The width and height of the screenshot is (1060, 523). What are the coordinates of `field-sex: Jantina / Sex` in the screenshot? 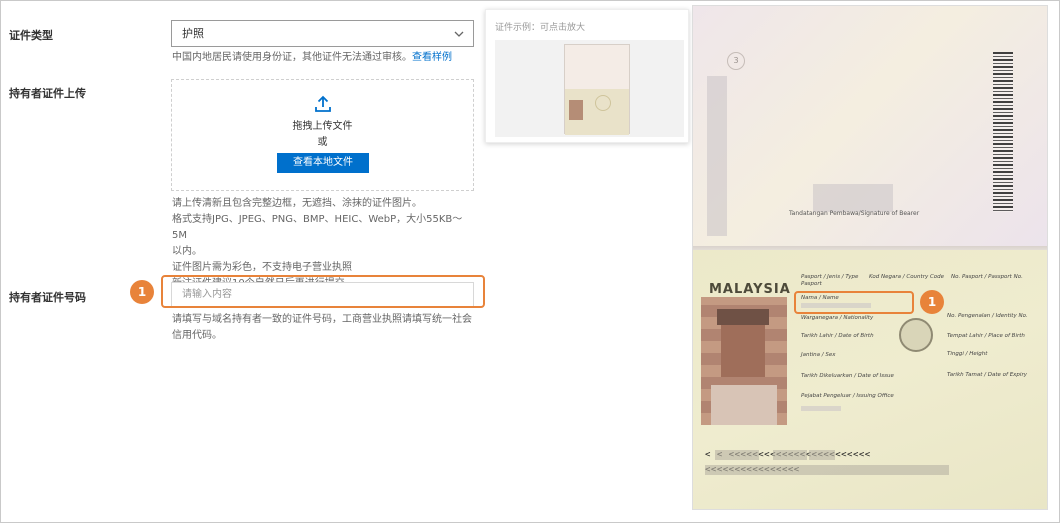 It's located at (818, 355).